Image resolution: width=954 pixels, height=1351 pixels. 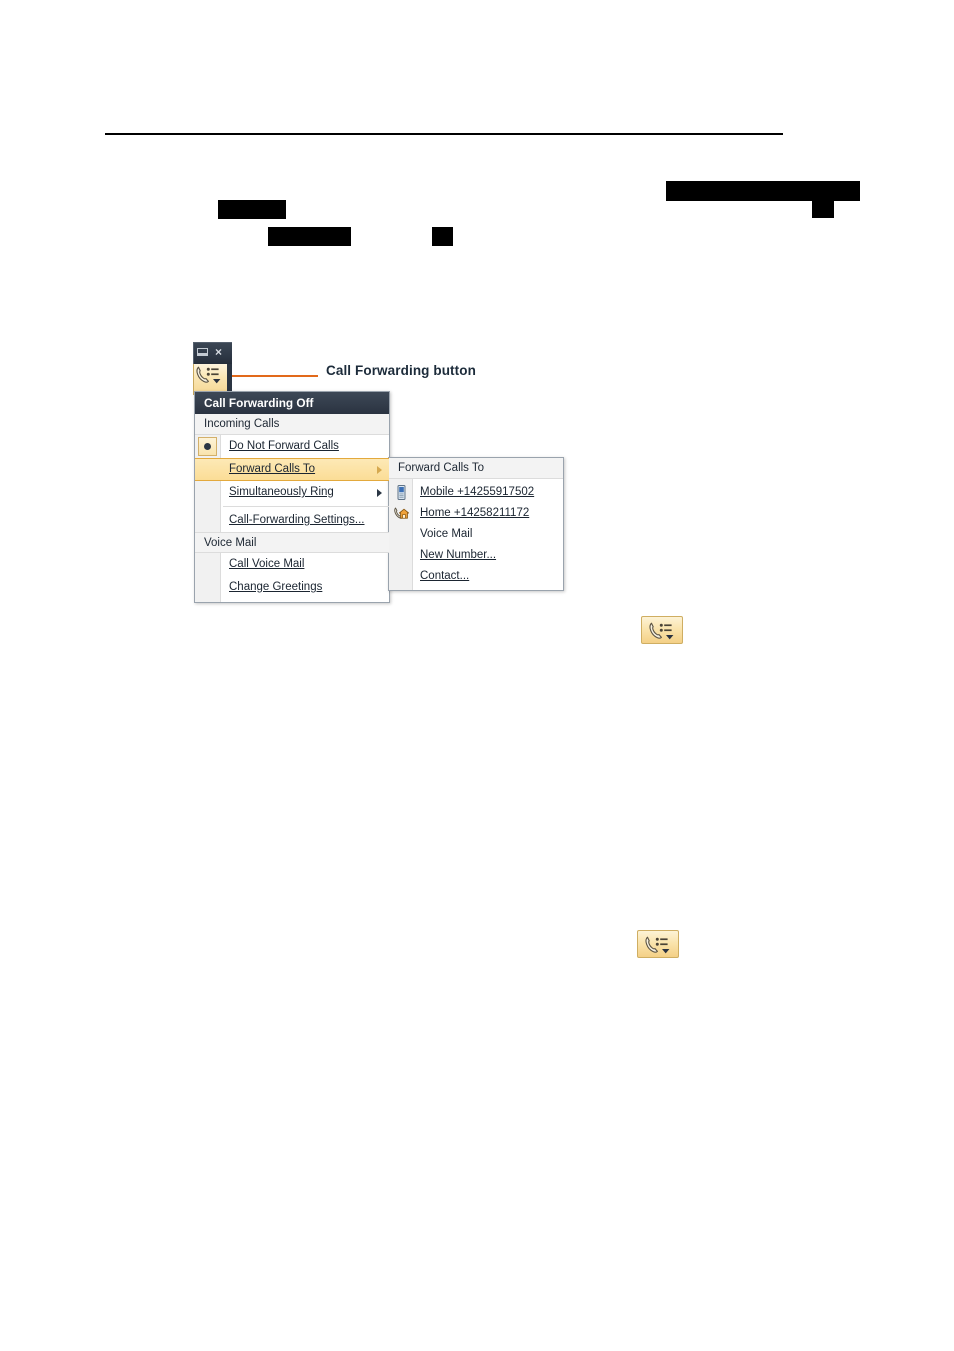 What do you see at coordinates (401, 492) in the screenshot?
I see `mobile-phone-icon` at bounding box center [401, 492].